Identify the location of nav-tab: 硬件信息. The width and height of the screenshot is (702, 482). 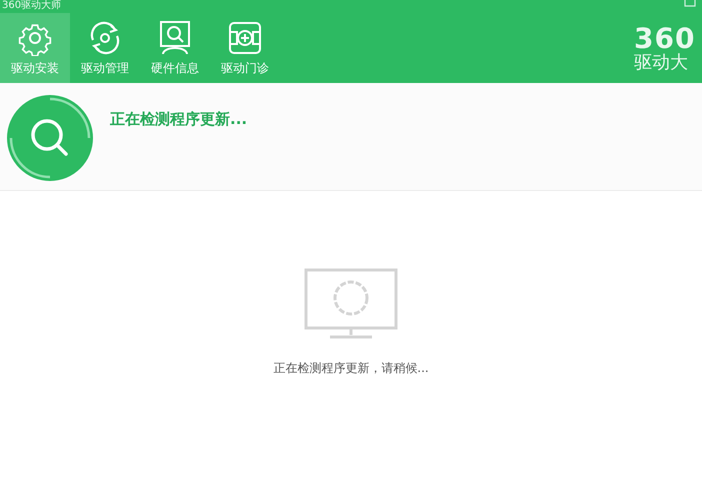
(175, 48).